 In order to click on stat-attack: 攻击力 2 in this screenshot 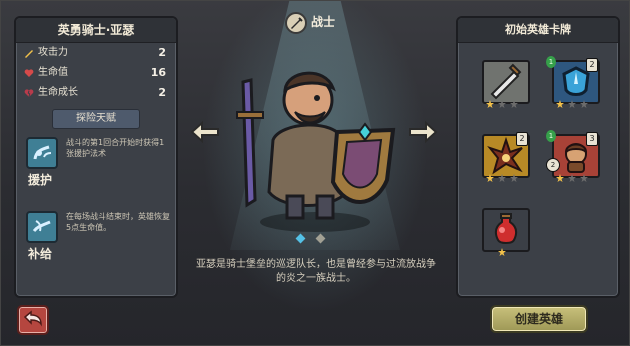, I will do `click(96, 53)`.